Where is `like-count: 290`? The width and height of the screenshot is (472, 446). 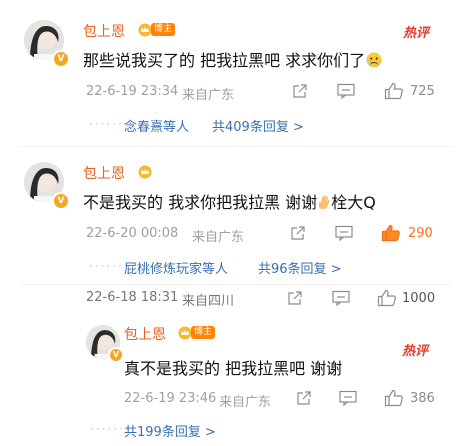 like-count: 290 is located at coordinates (420, 233).